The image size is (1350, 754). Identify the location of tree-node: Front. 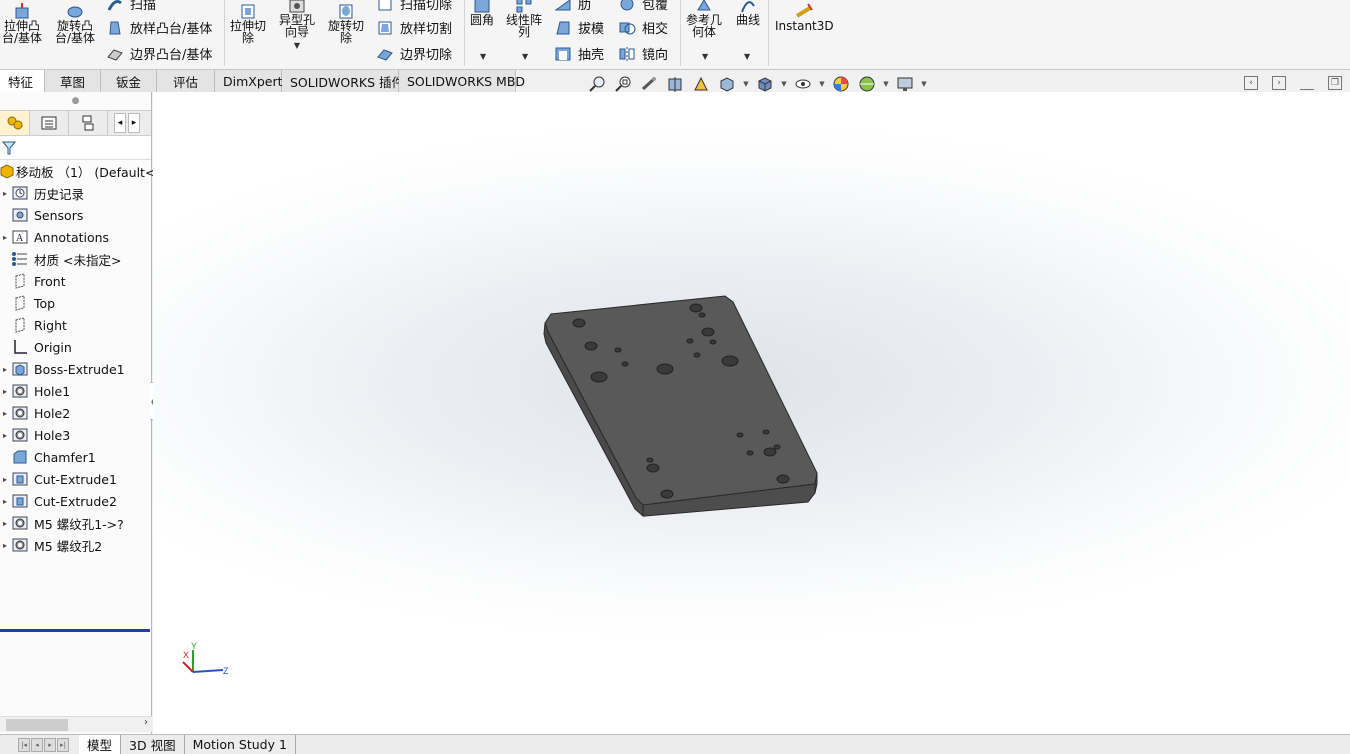
(75, 281).